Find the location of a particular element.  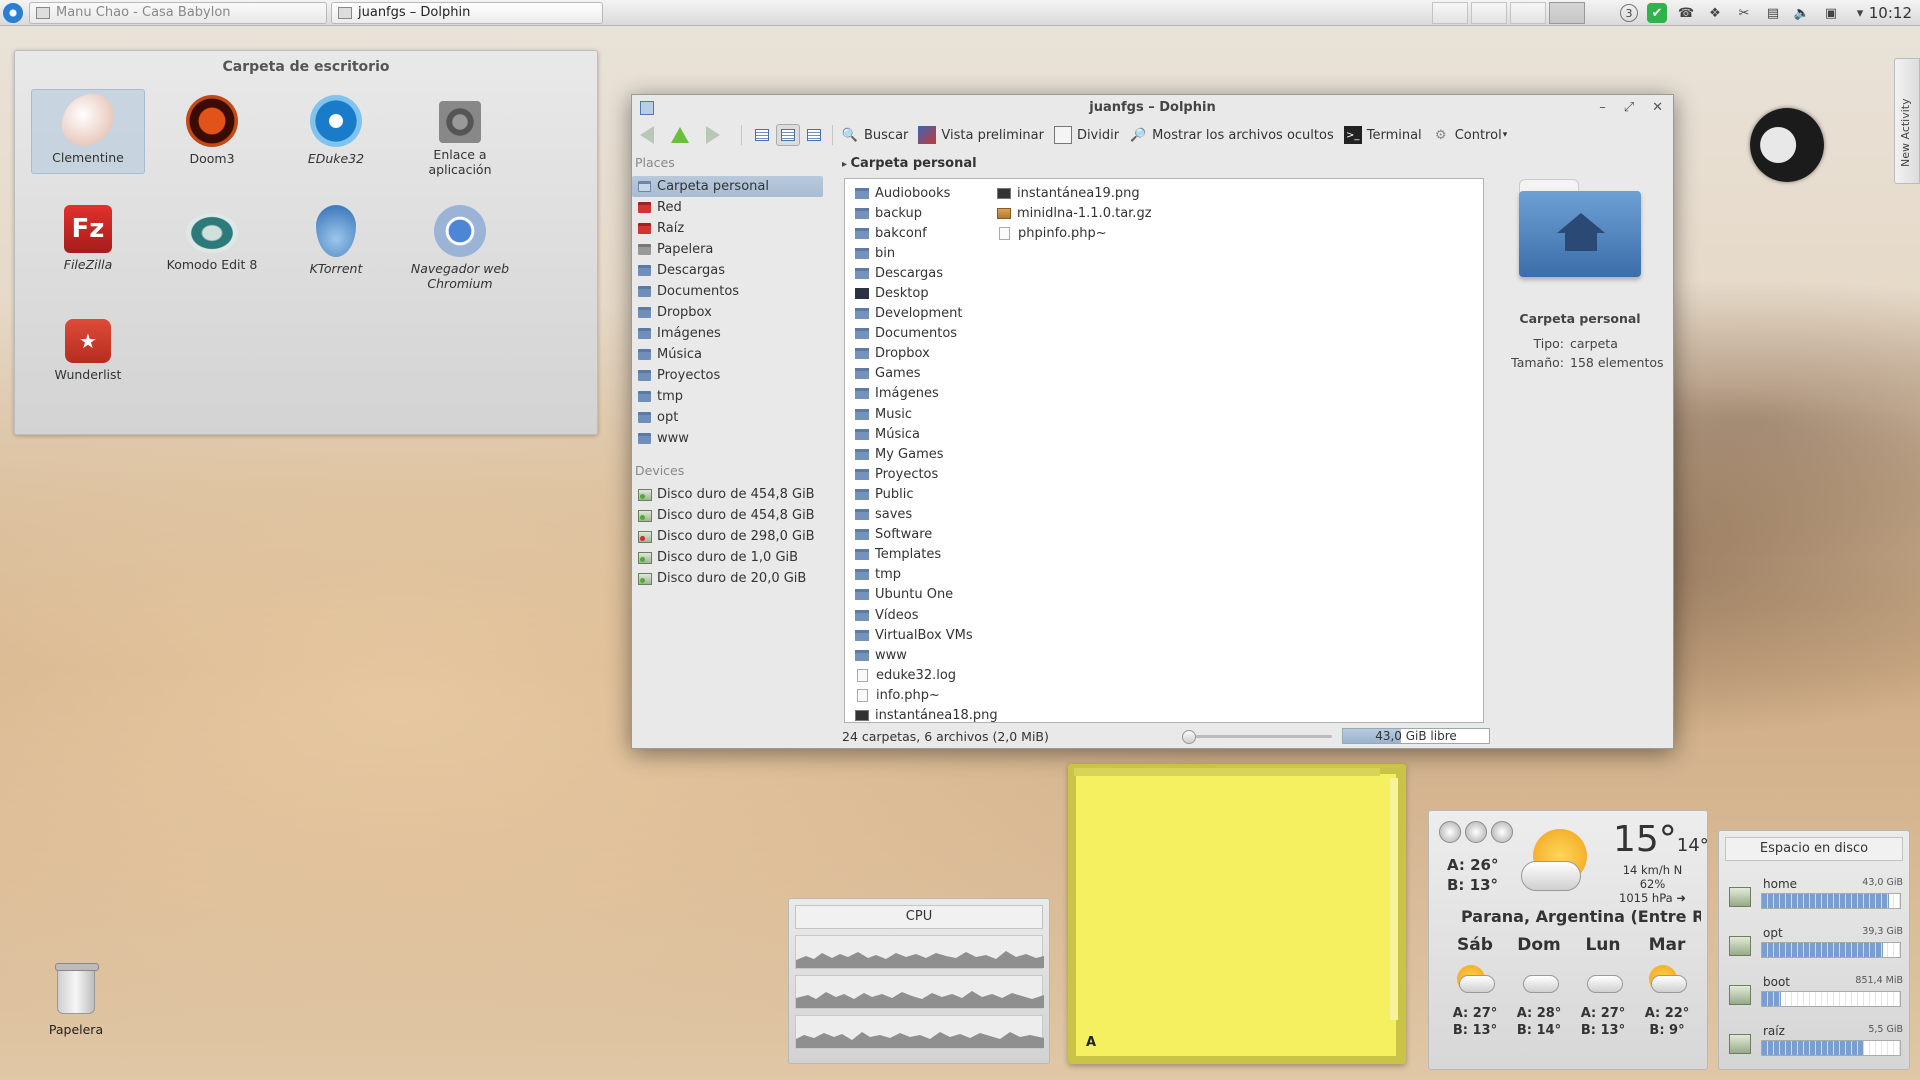

desktop-icon-komodo: Komodo Edit 8 is located at coordinates (212, 238).